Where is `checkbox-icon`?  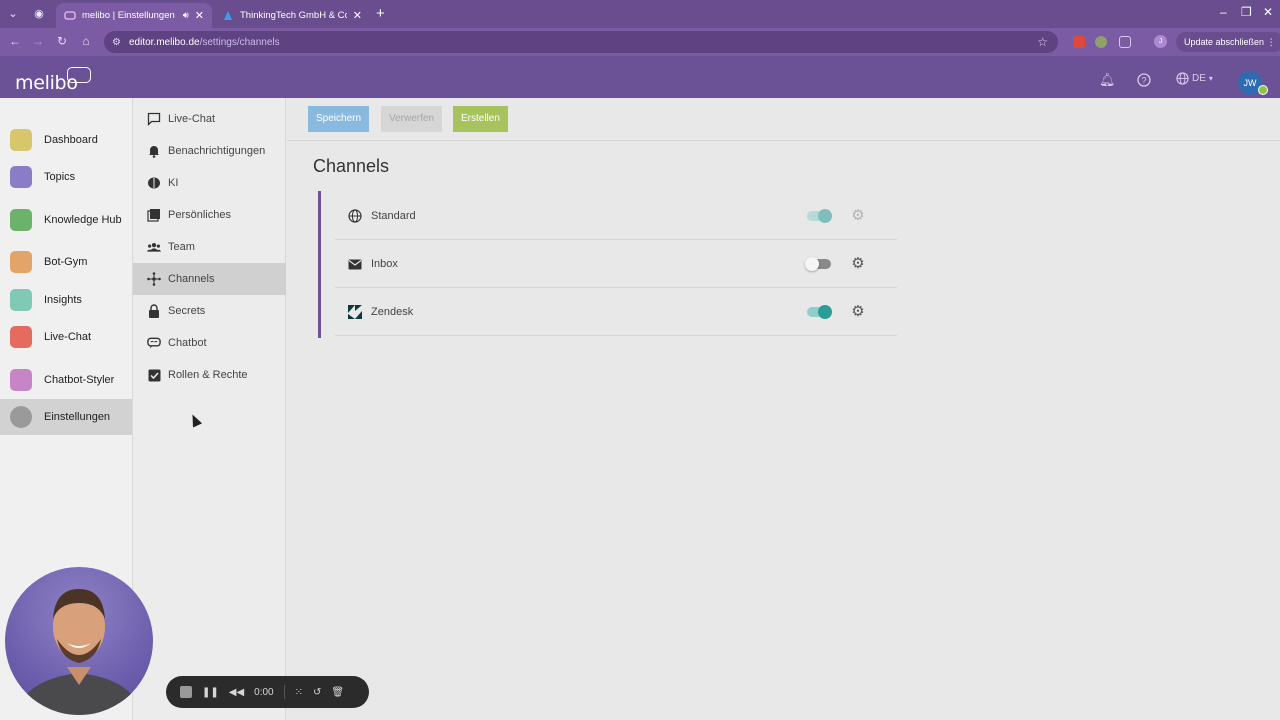 checkbox-icon is located at coordinates (154, 375).